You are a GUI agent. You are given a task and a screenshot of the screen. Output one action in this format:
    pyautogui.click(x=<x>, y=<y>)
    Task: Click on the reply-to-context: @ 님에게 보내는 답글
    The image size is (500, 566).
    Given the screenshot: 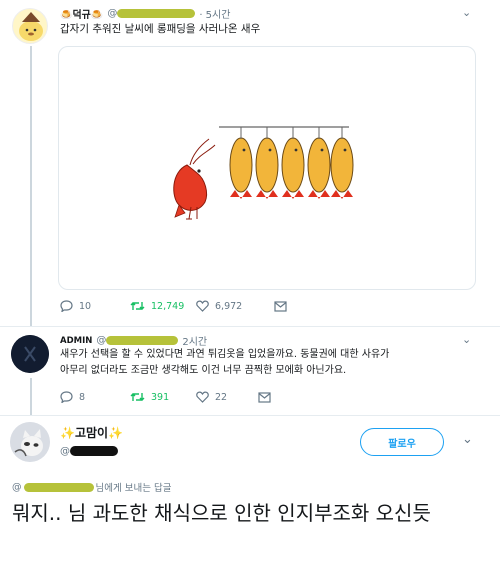 What is the action you would take?
    pyautogui.click(x=92, y=488)
    